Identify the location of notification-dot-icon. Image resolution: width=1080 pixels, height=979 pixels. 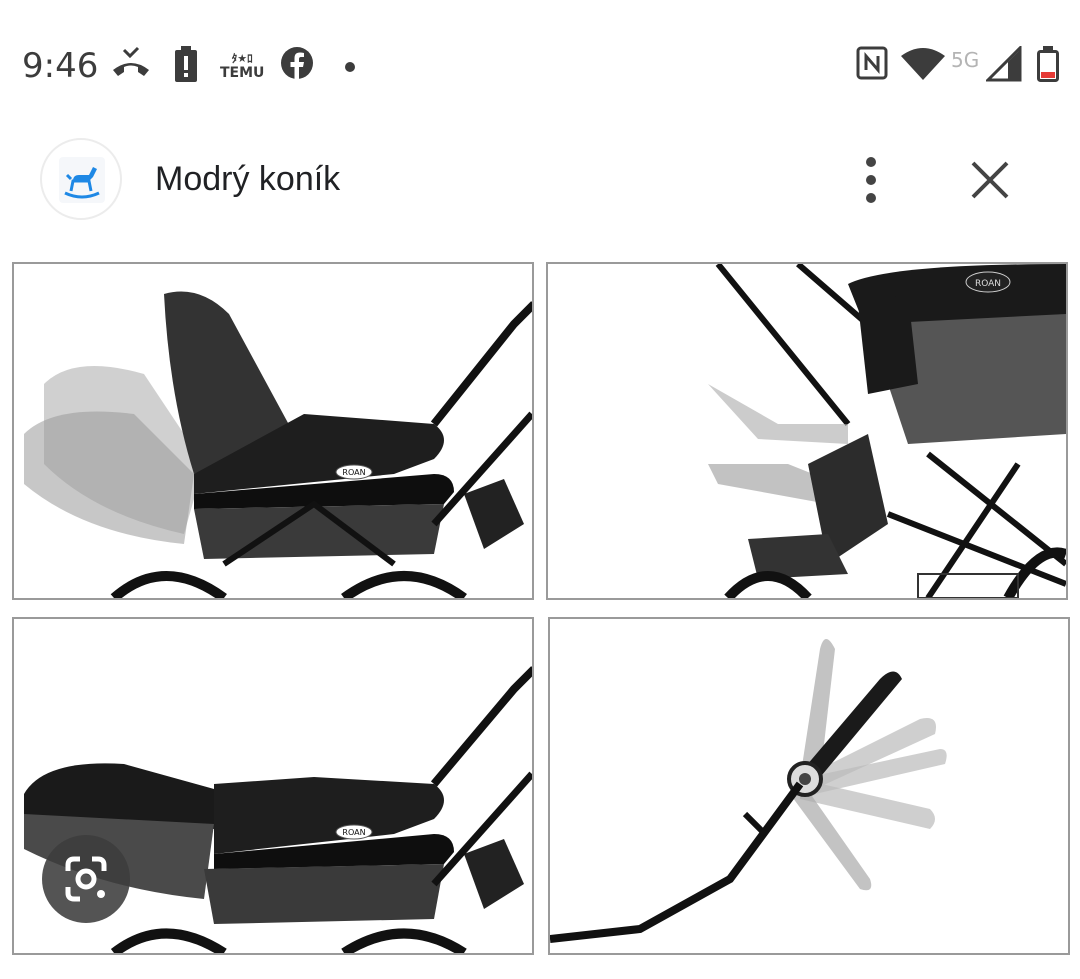
(350, 67).